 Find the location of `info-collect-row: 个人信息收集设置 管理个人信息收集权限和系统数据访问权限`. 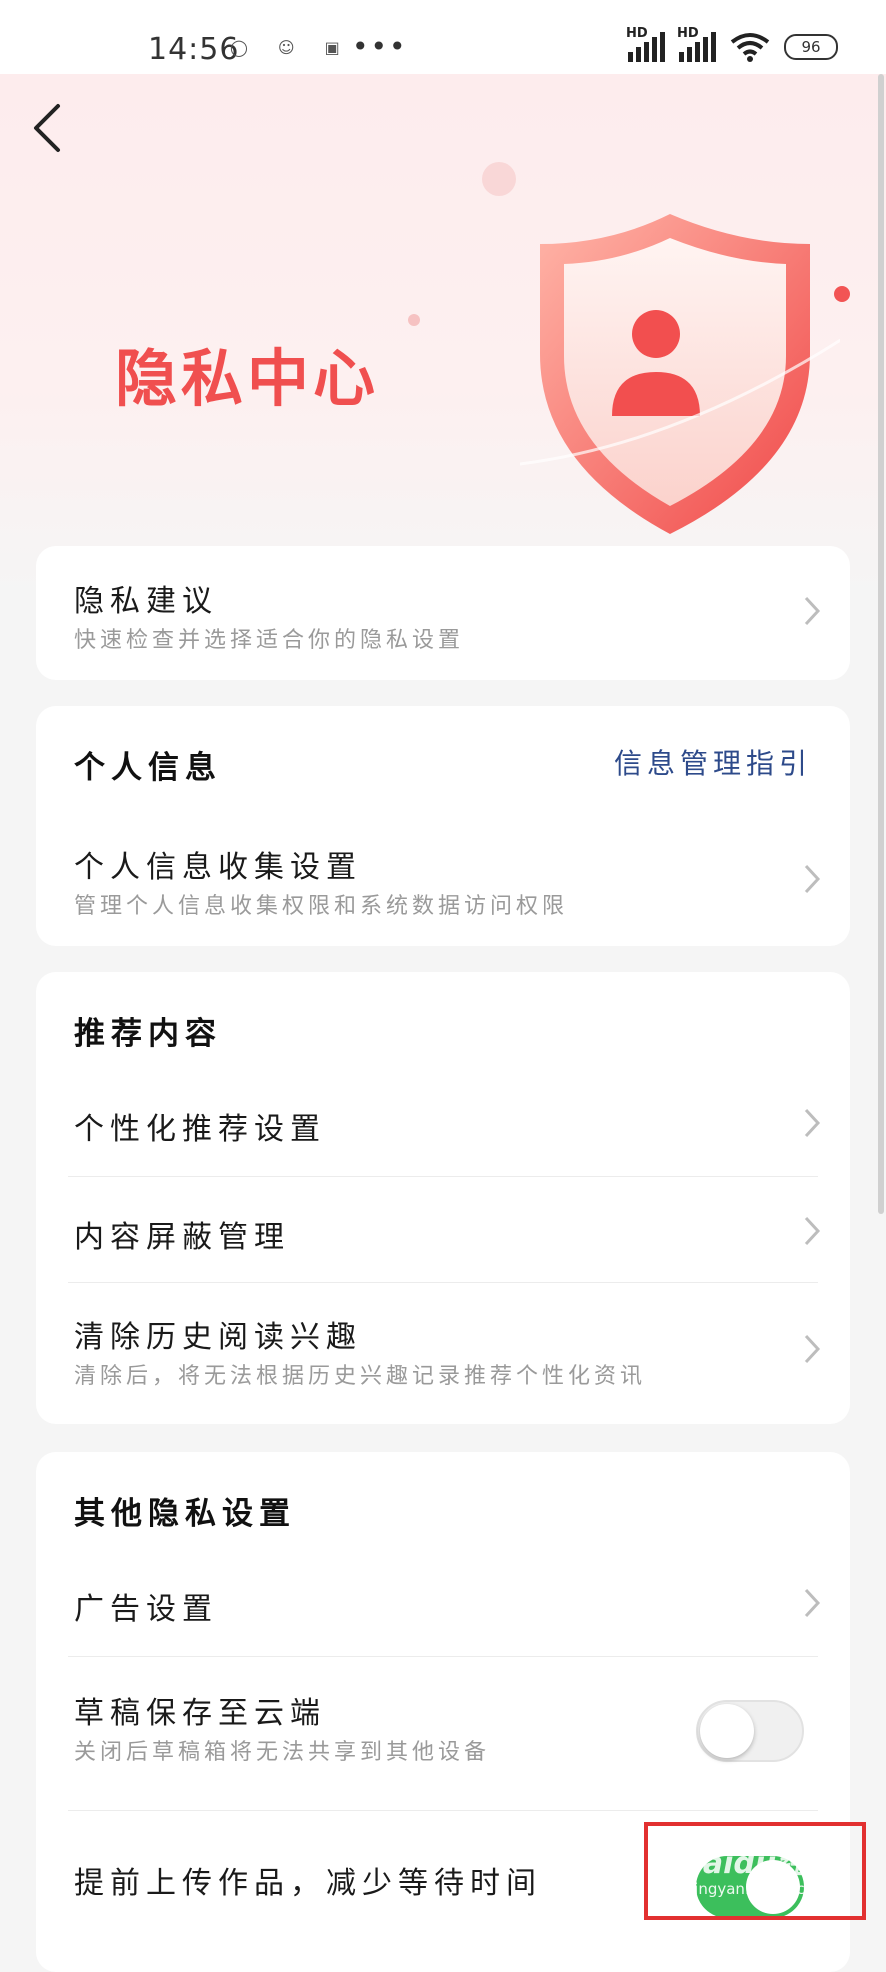

info-collect-row: 个人信息收集设置 管理个人信息收集权限和系统数据访问权限 is located at coordinates (443, 876).